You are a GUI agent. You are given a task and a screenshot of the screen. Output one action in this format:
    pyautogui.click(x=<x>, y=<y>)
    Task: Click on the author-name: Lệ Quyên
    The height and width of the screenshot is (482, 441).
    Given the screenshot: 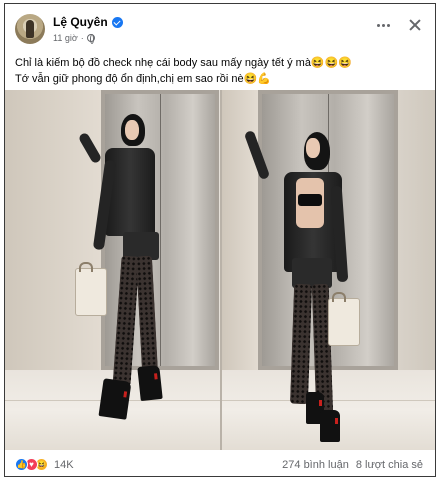 What is the action you would take?
    pyautogui.click(x=80, y=22)
    